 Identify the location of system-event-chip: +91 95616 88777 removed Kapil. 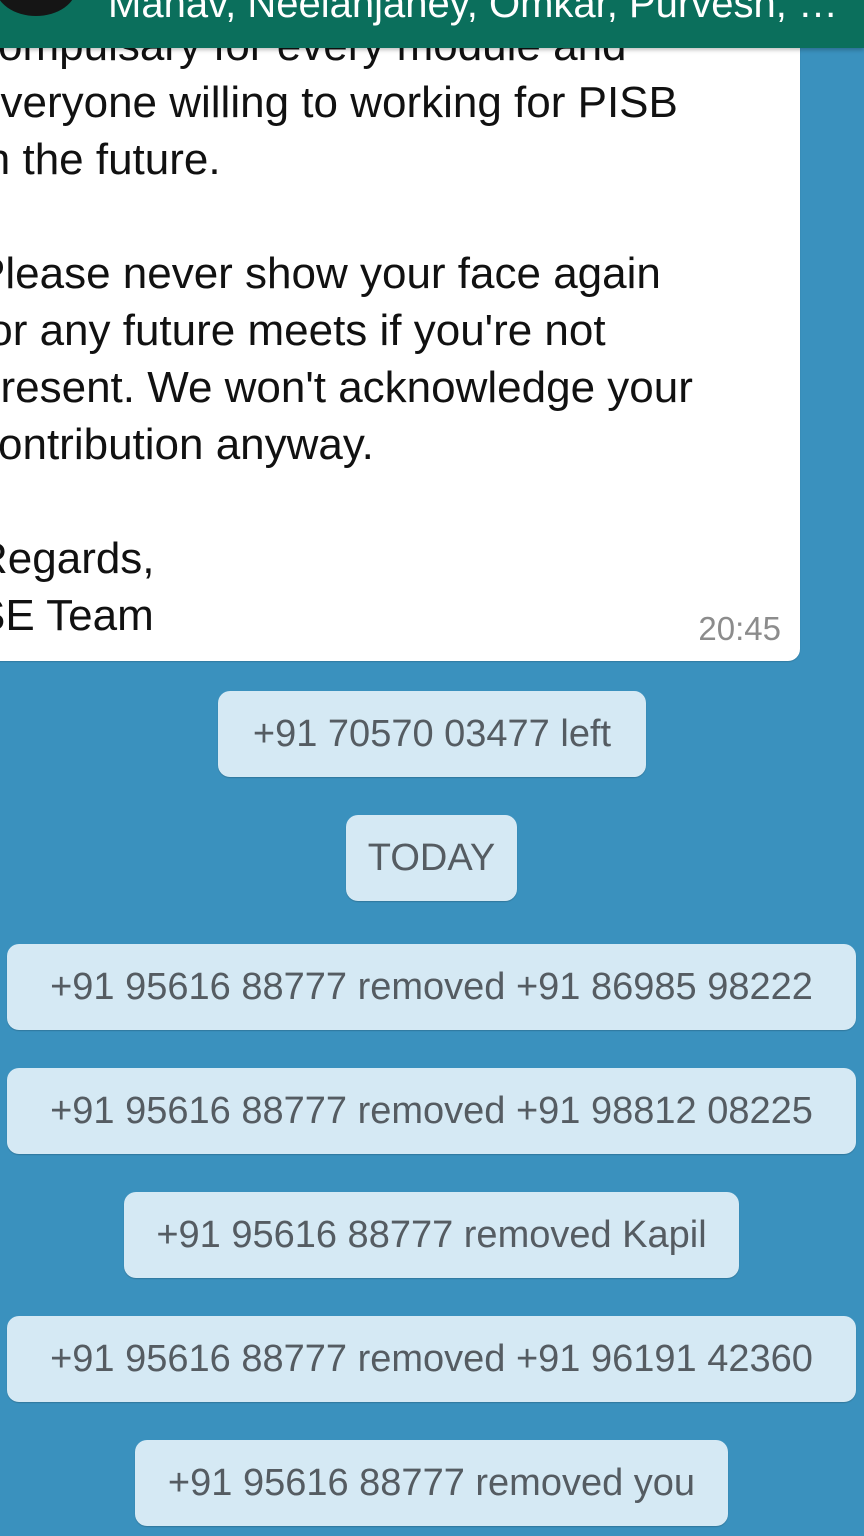
(431, 1235).